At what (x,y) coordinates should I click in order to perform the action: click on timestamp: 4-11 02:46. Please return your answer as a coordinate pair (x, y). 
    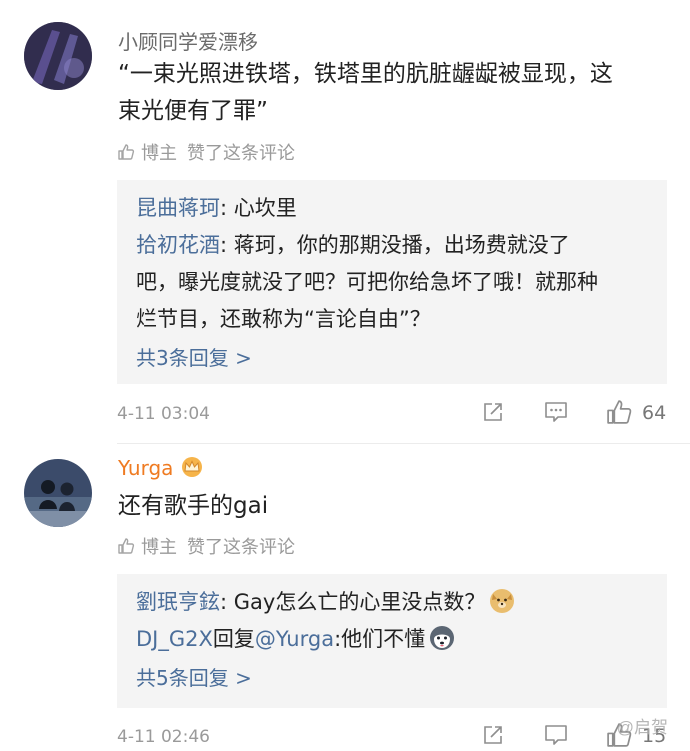
    Looking at the image, I should click on (163, 737).